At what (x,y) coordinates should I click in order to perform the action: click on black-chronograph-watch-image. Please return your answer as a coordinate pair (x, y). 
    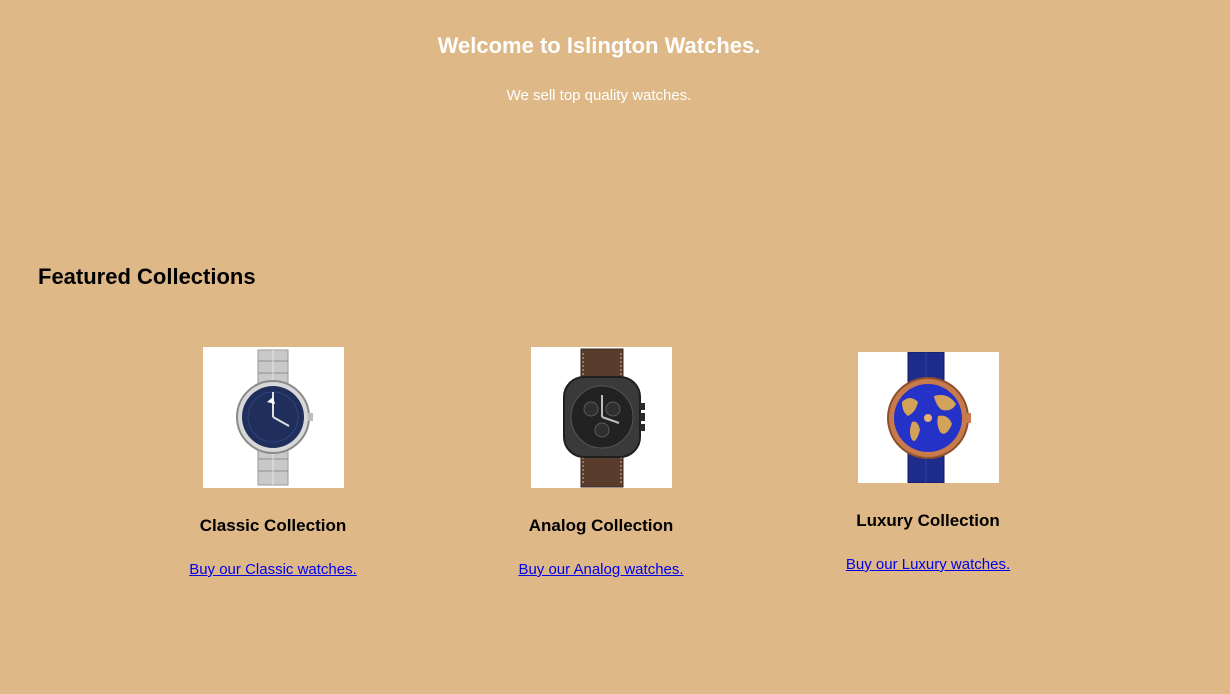
    Looking at the image, I should click on (601, 417).